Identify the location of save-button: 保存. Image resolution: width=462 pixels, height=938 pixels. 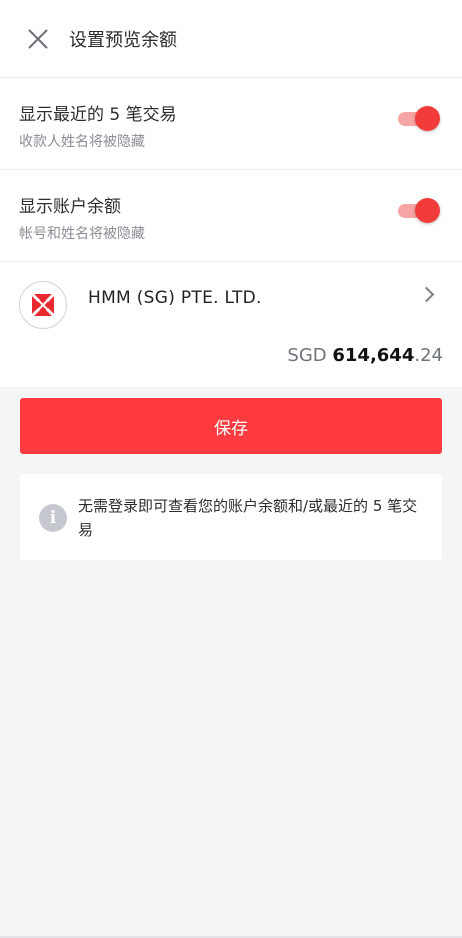
(231, 426).